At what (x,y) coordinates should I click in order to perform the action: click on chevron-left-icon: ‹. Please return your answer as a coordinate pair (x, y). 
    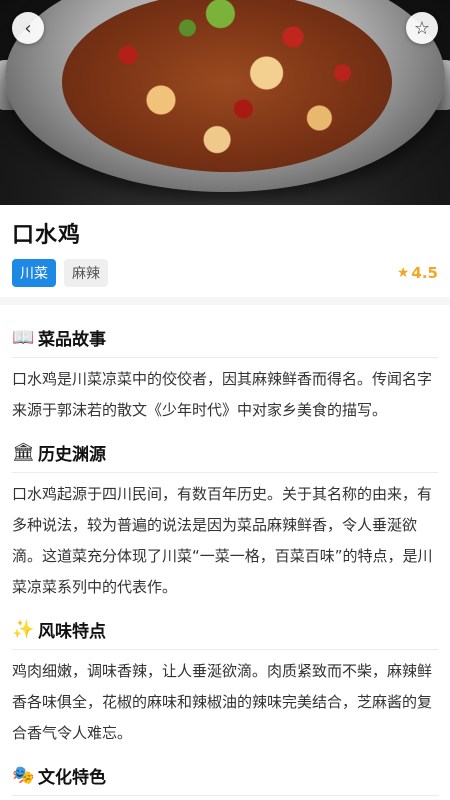
    Looking at the image, I should click on (28, 28).